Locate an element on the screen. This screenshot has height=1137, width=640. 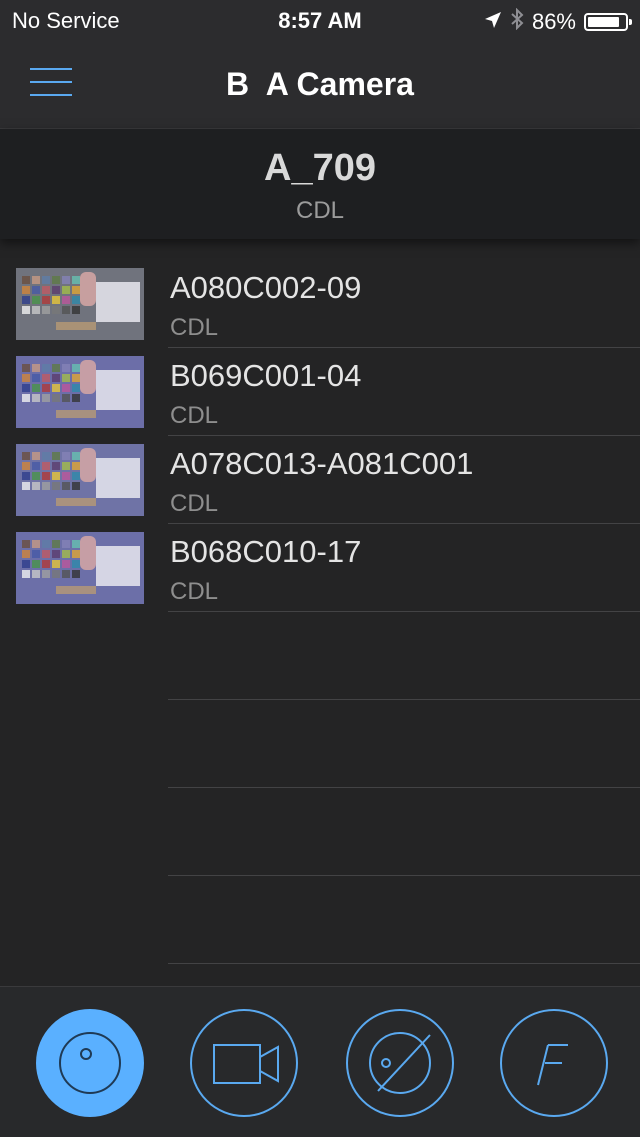
list-item: A080C002-09 CDL is located at coordinates (320, 304).